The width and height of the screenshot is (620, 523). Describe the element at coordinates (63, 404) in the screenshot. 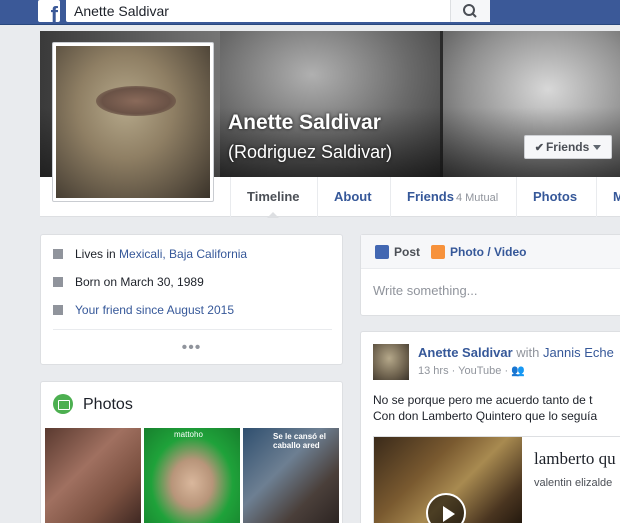

I see `photos-icon` at that location.